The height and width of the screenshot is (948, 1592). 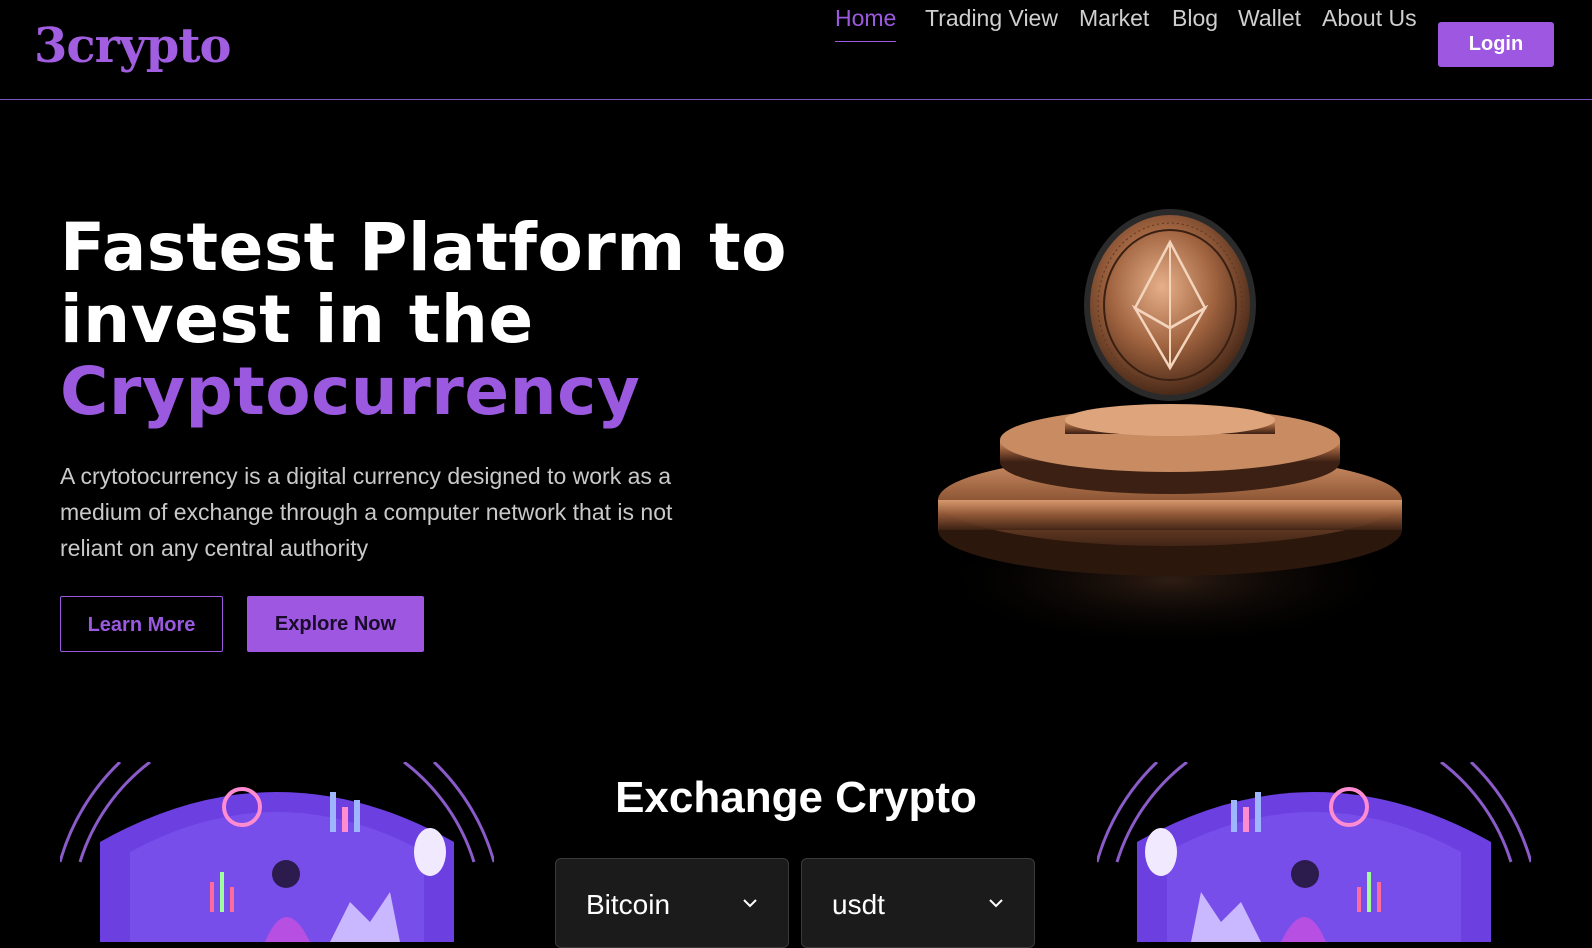 I want to click on explore-now-button: Explore Now, so click(x=335, y=624).